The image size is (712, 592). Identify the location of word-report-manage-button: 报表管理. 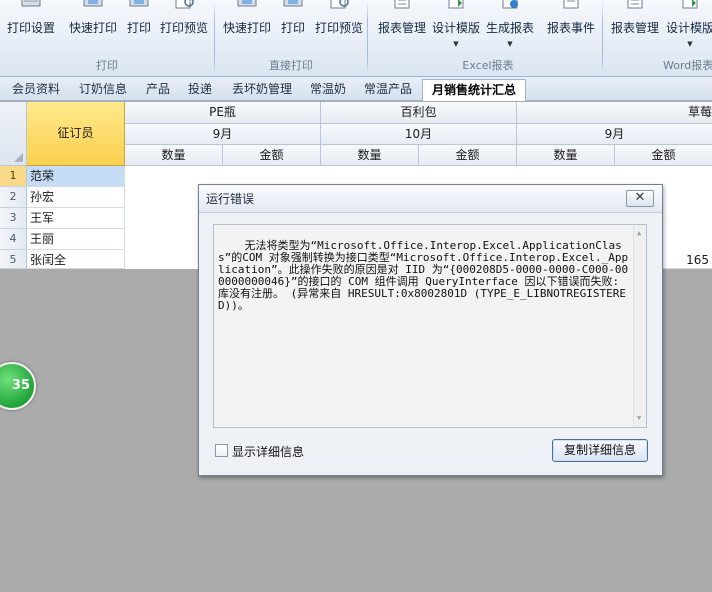
(635, 24).